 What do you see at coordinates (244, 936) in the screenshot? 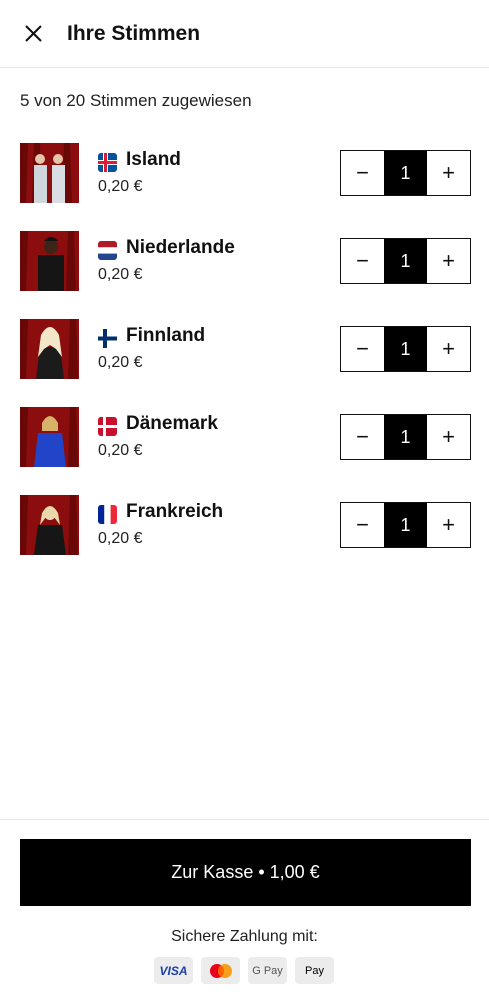
I see `secure-payment-label: Sichere Zahlung mit:` at bounding box center [244, 936].